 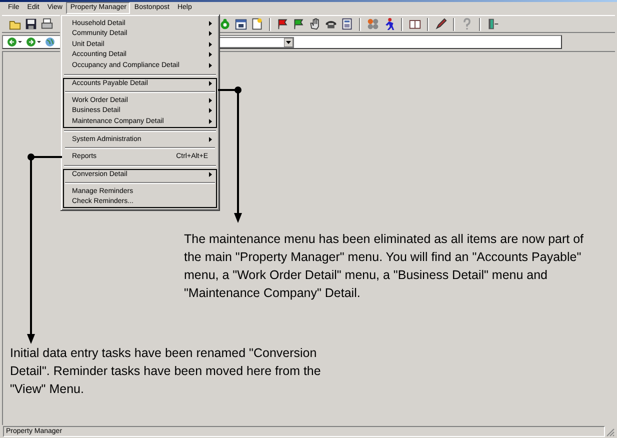 I want to click on calculator-icon, so click(x=347, y=24).